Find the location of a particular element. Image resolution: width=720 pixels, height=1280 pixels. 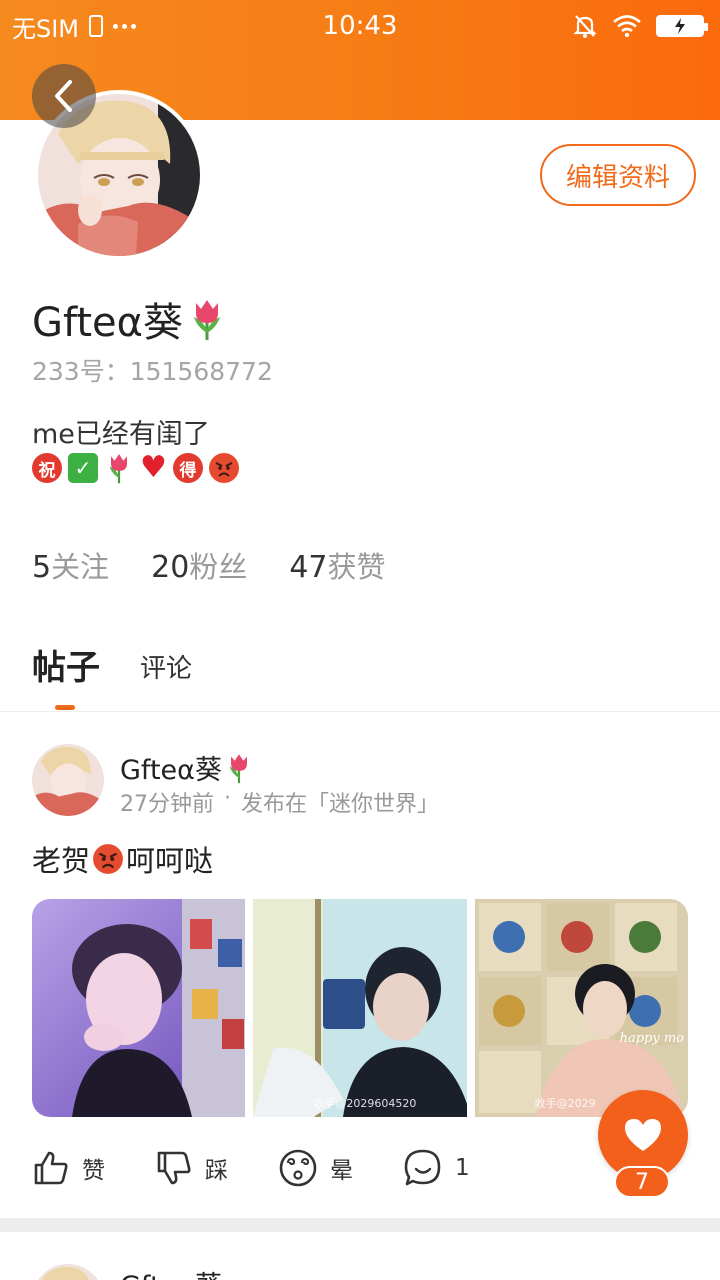

bio-emoji-row: 祝 ✓ ♥ 得 is located at coordinates (135, 468).